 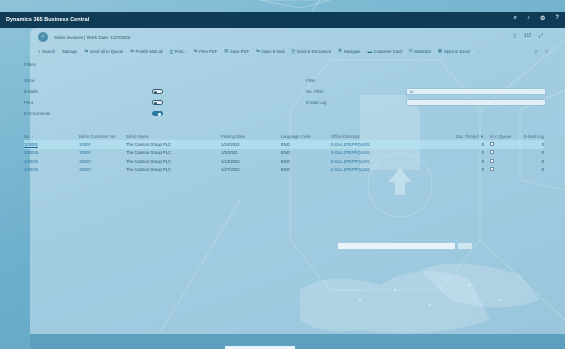 I want to click on email-log-input, so click(x=476, y=102).